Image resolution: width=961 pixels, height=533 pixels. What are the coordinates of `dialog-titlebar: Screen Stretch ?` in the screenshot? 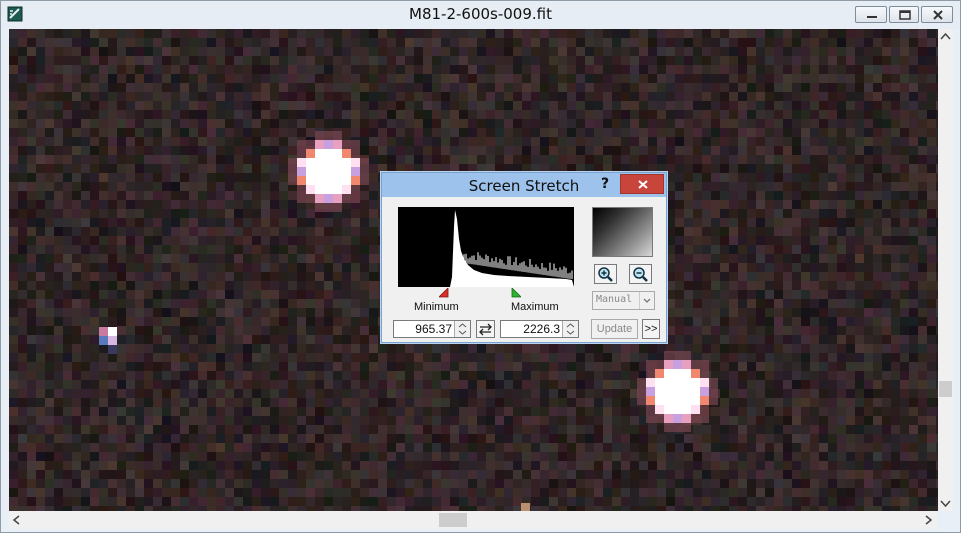 It's located at (524, 185).